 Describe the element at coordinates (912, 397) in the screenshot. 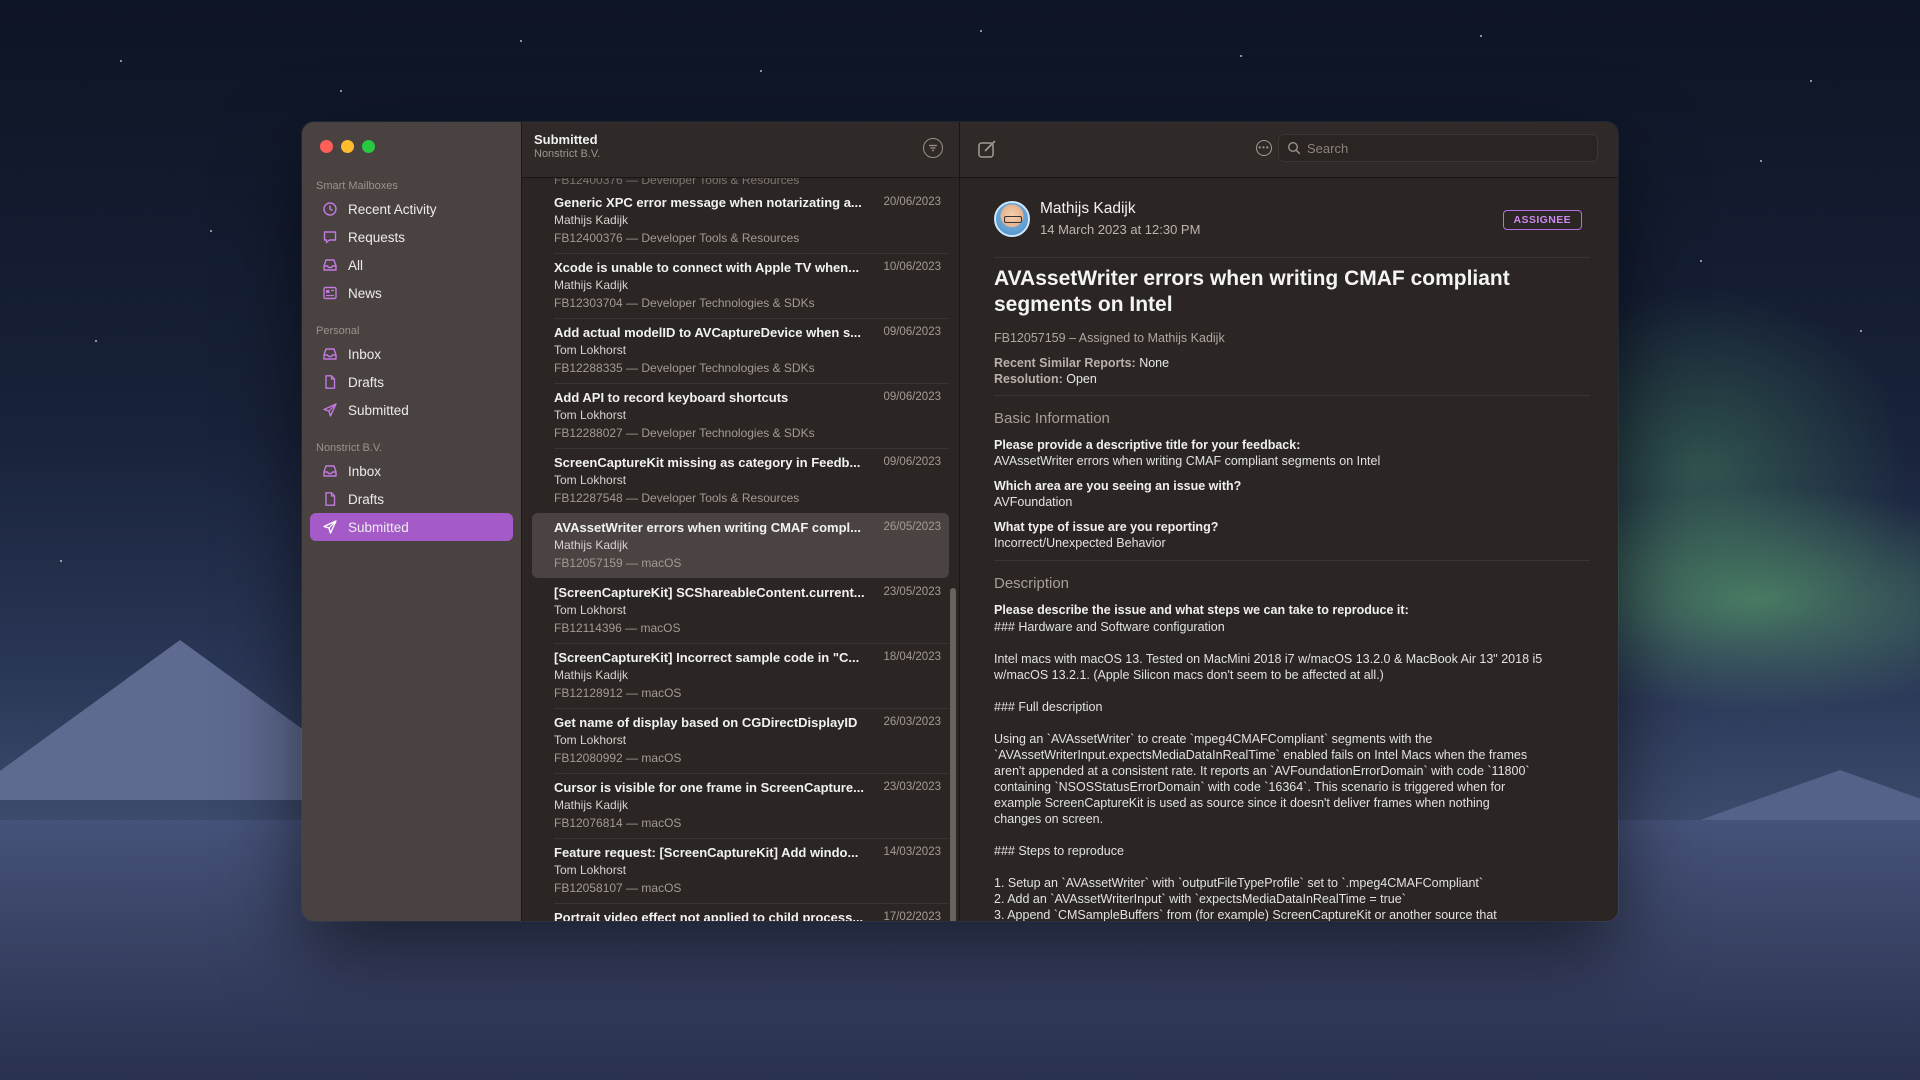

I see `message-date: 09/06/2023` at that location.